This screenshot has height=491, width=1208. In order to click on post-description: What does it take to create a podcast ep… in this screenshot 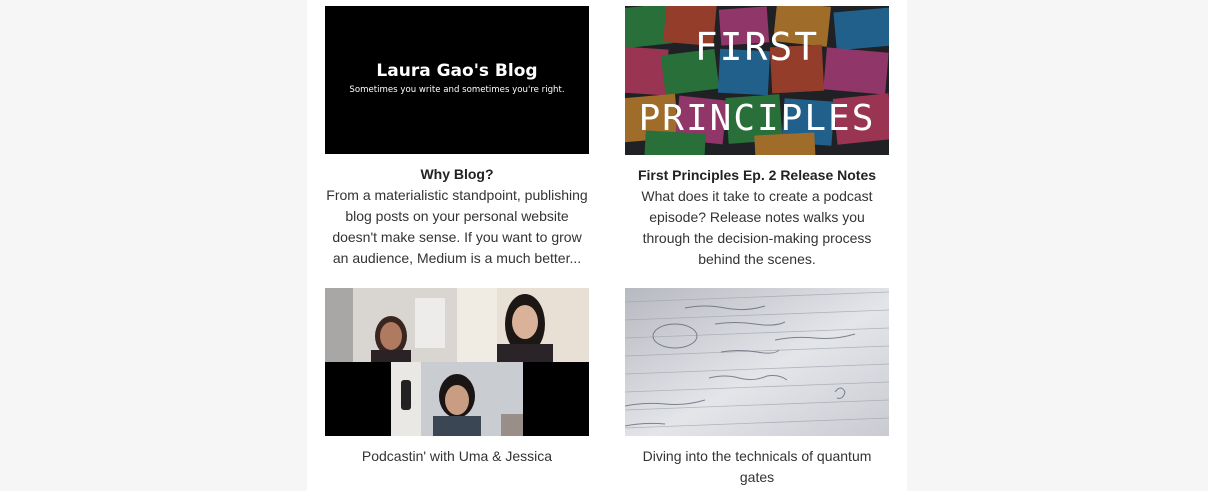, I will do `click(757, 227)`.